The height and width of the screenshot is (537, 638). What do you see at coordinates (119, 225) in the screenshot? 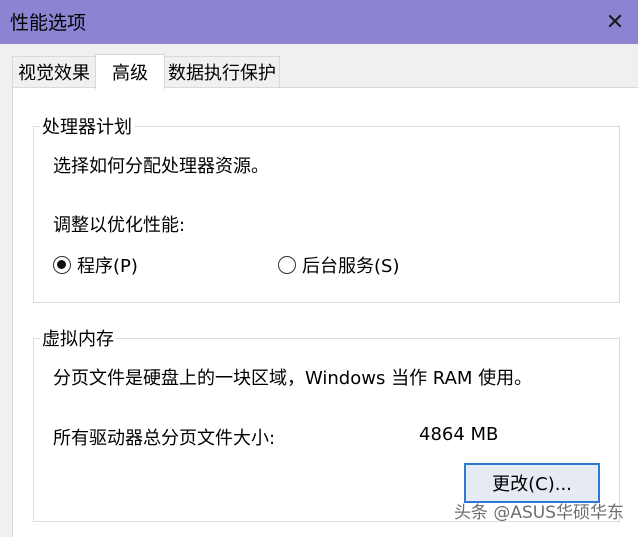
I see `adjust-performance-label: 调整以优化性能:` at bounding box center [119, 225].